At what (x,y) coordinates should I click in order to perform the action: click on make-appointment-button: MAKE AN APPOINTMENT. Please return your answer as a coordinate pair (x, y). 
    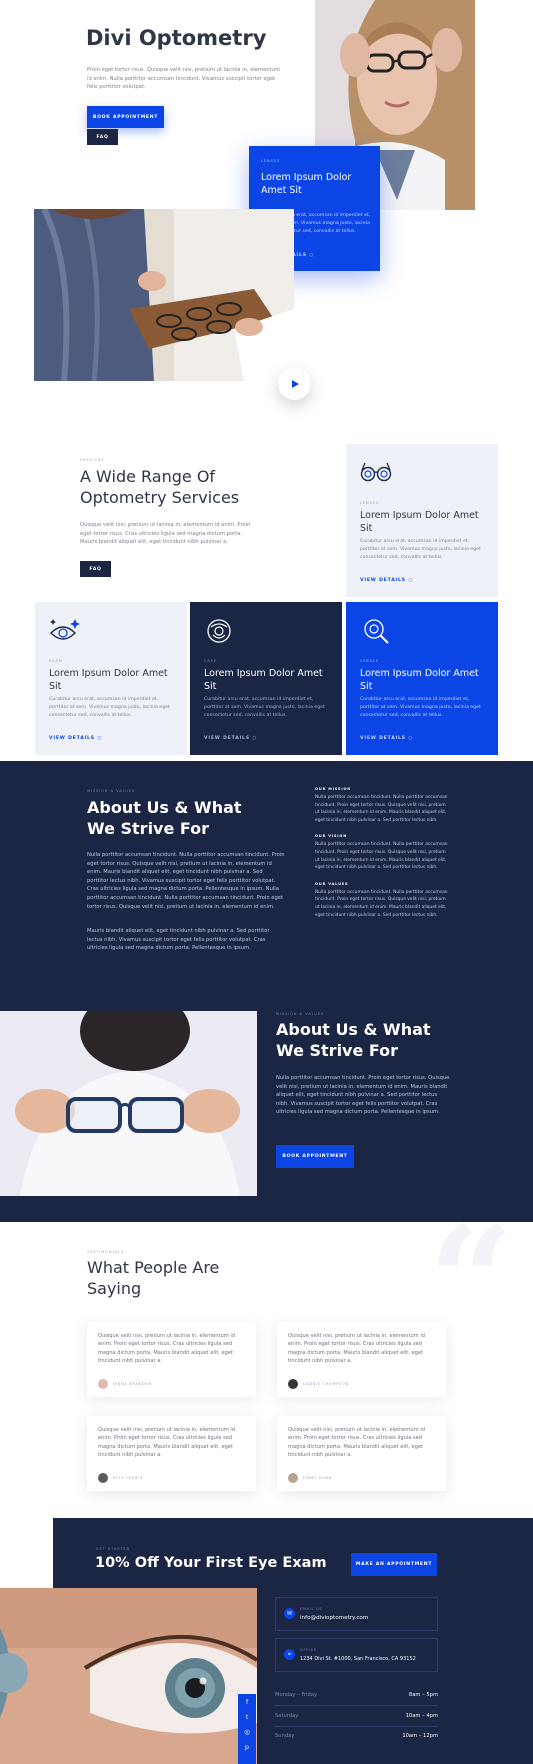
    Looking at the image, I should click on (394, 1564).